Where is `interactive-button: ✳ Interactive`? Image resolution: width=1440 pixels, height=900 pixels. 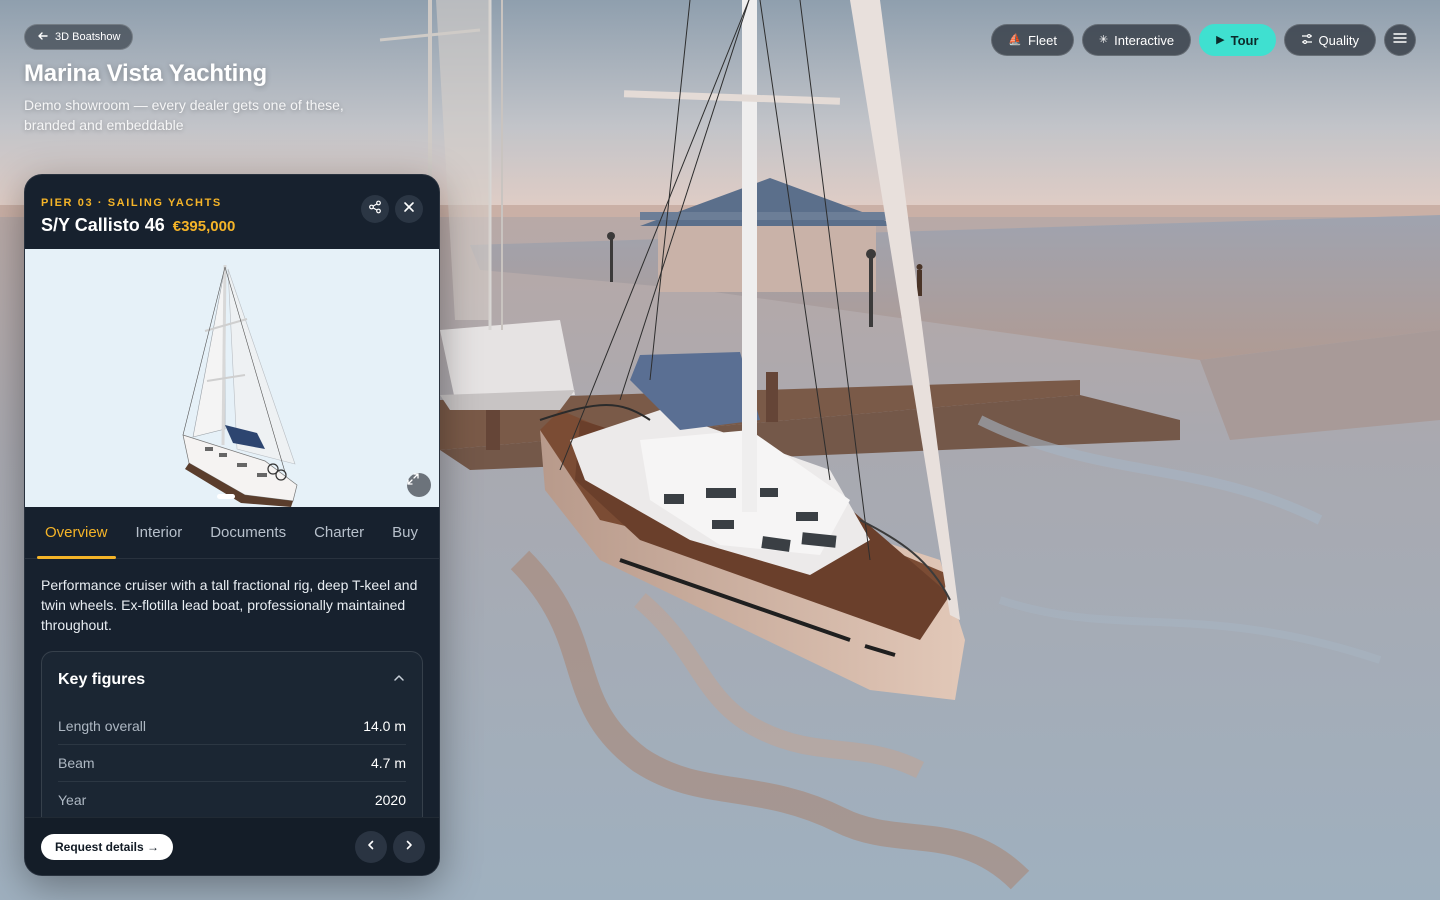
interactive-button: ✳ Interactive is located at coordinates (1136, 40).